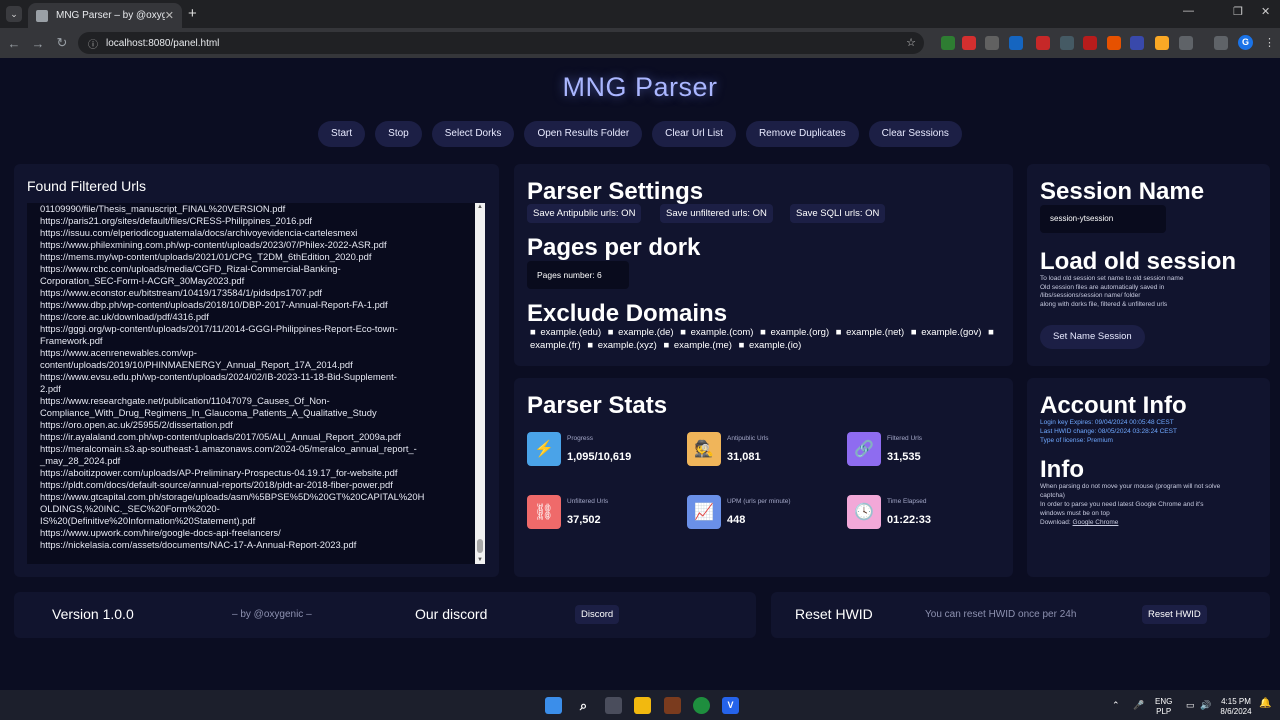 This screenshot has width=1280, height=720. What do you see at coordinates (698, 345) in the screenshot?
I see `exclude-domain-item: ■ example.(me)` at bounding box center [698, 345].